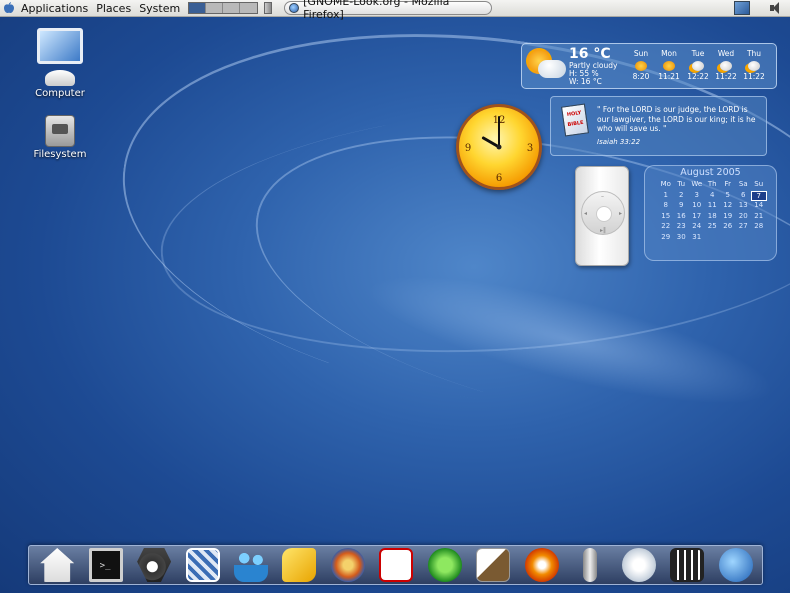 The image size is (790, 593). What do you see at coordinates (713, 227) in the screenshot?
I see `calendar-day: 25` at bounding box center [713, 227].